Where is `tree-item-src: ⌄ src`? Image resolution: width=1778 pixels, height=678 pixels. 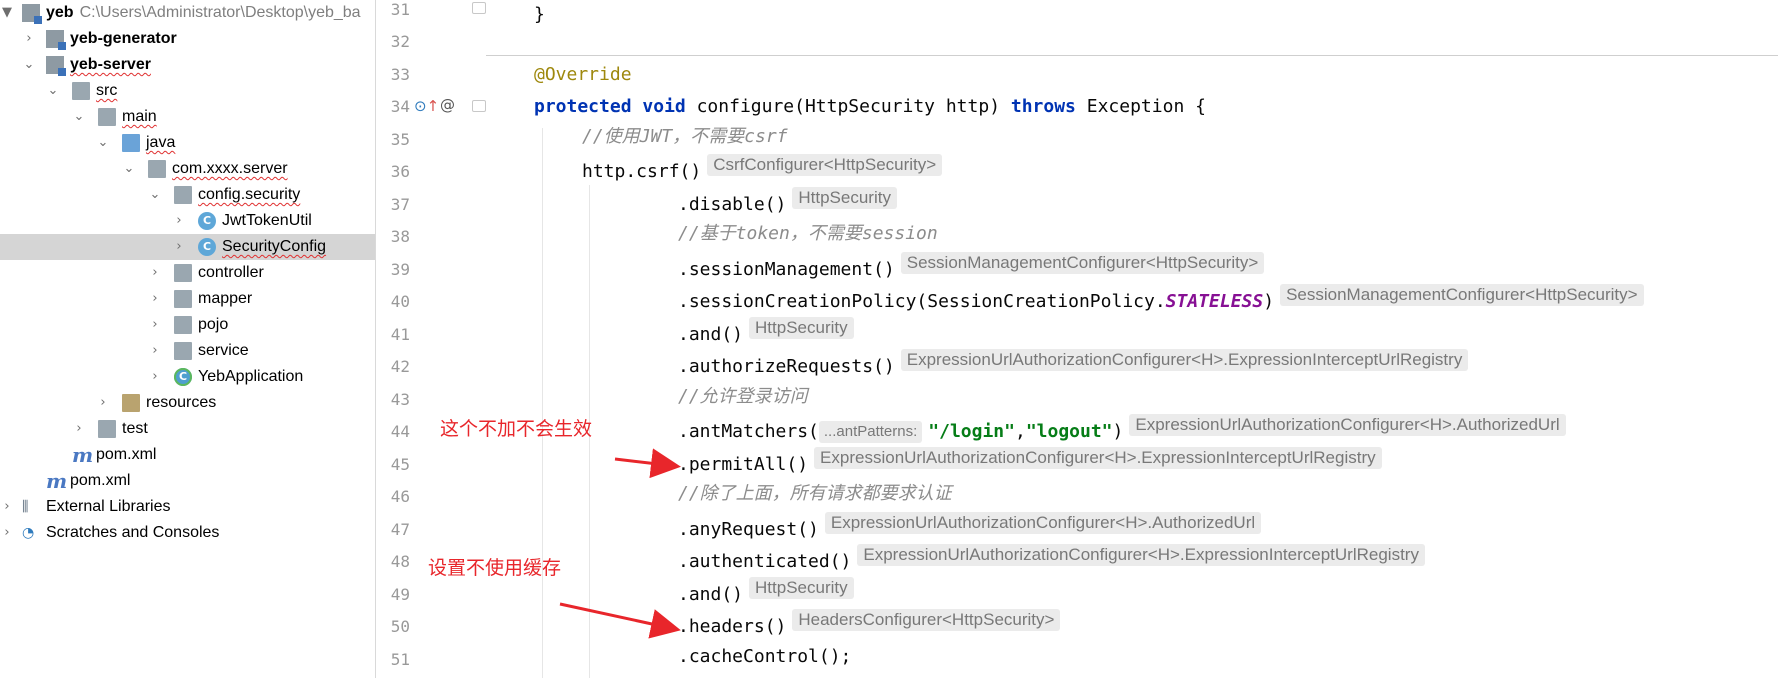 tree-item-src: ⌄ src is located at coordinates (187, 91).